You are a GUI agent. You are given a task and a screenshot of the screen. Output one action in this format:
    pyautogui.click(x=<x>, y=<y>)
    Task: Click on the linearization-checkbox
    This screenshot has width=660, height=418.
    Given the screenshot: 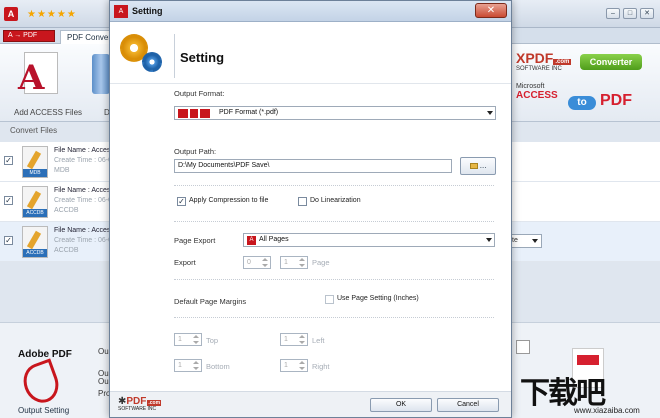 What is the action you would take?
    pyautogui.click(x=302, y=201)
    